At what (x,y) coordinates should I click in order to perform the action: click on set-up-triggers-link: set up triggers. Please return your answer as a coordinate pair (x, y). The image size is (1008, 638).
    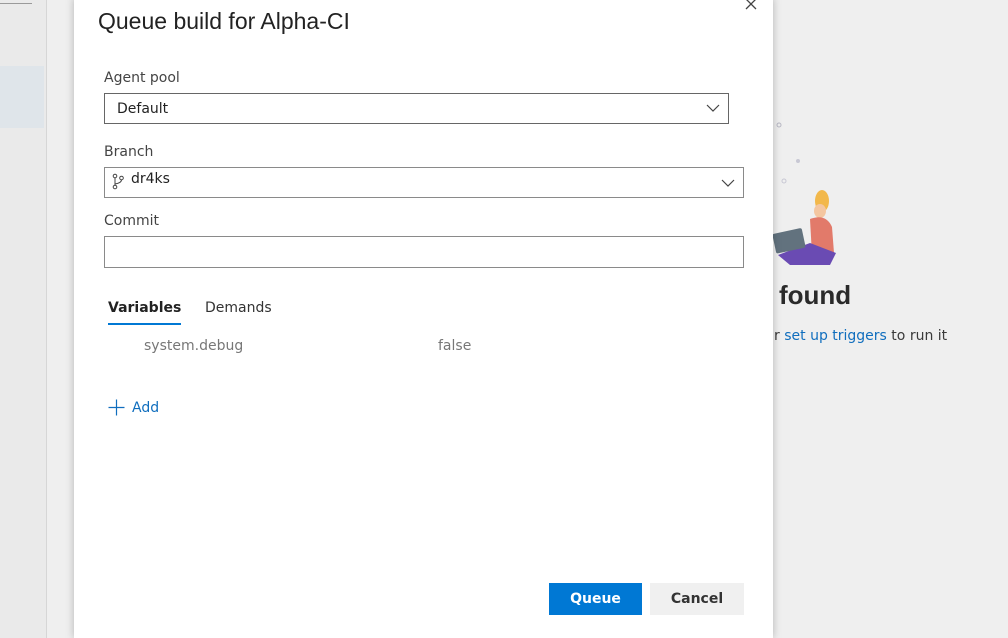
    Looking at the image, I should click on (835, 336).